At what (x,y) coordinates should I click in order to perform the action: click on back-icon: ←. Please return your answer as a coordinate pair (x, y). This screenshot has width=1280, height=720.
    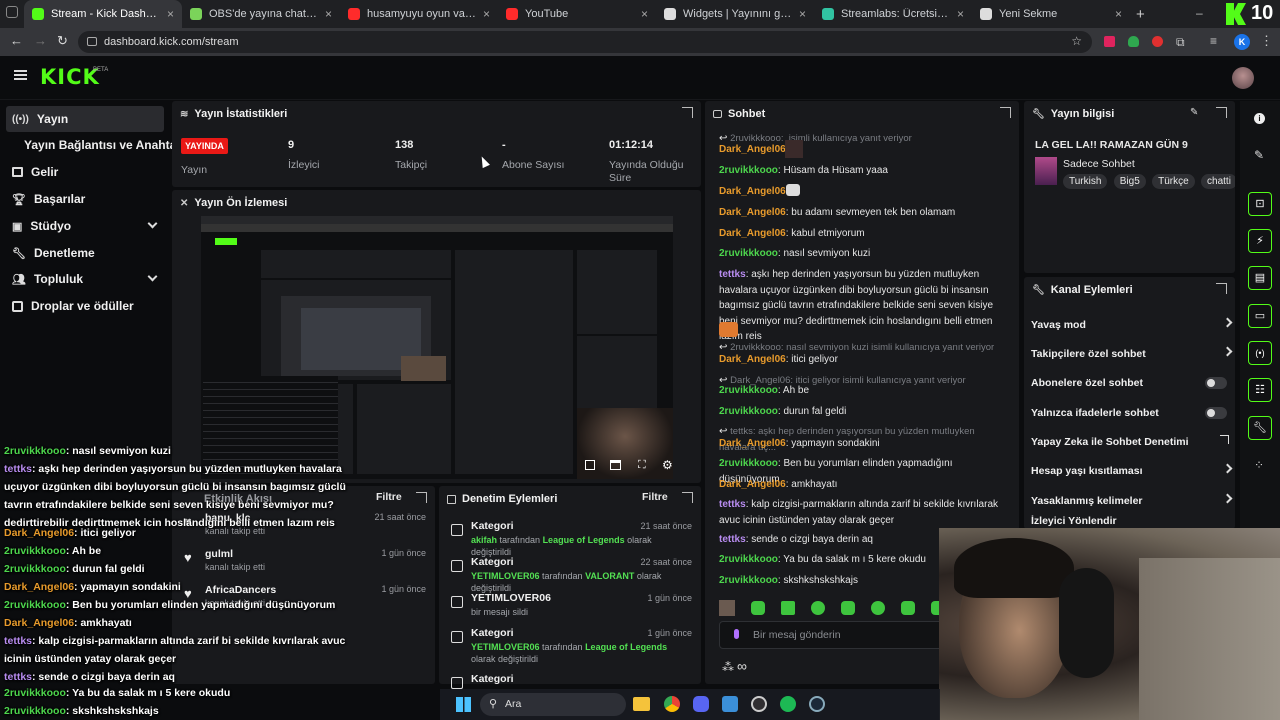
    Looking at the image, I should click on (16, 40).